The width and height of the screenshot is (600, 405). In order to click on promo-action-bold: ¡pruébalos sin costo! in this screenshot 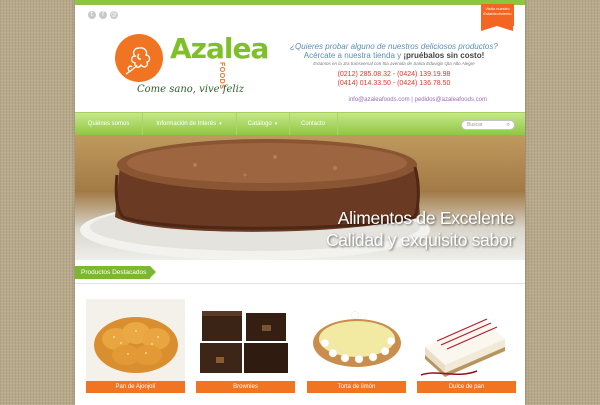, I will do `click(444, 55)`.